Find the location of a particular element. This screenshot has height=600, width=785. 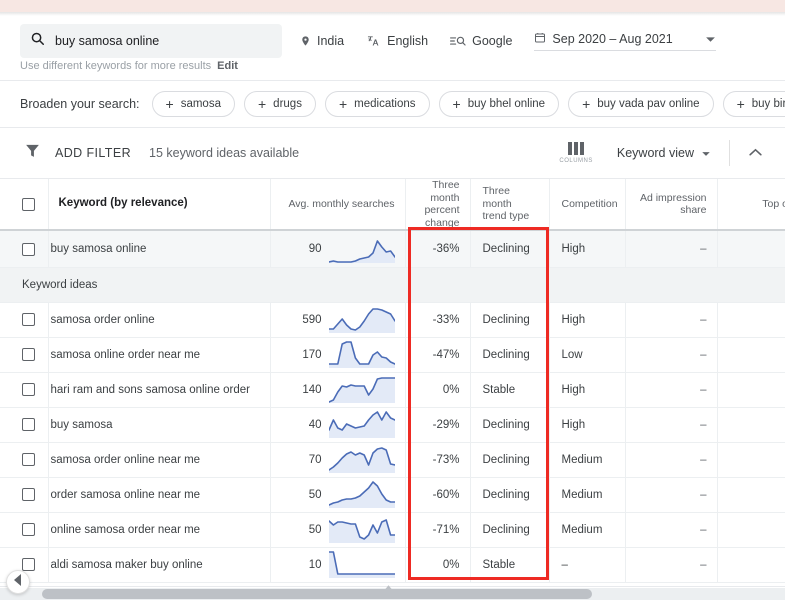

cell-competition: Low is located at coordinates (587, 355).